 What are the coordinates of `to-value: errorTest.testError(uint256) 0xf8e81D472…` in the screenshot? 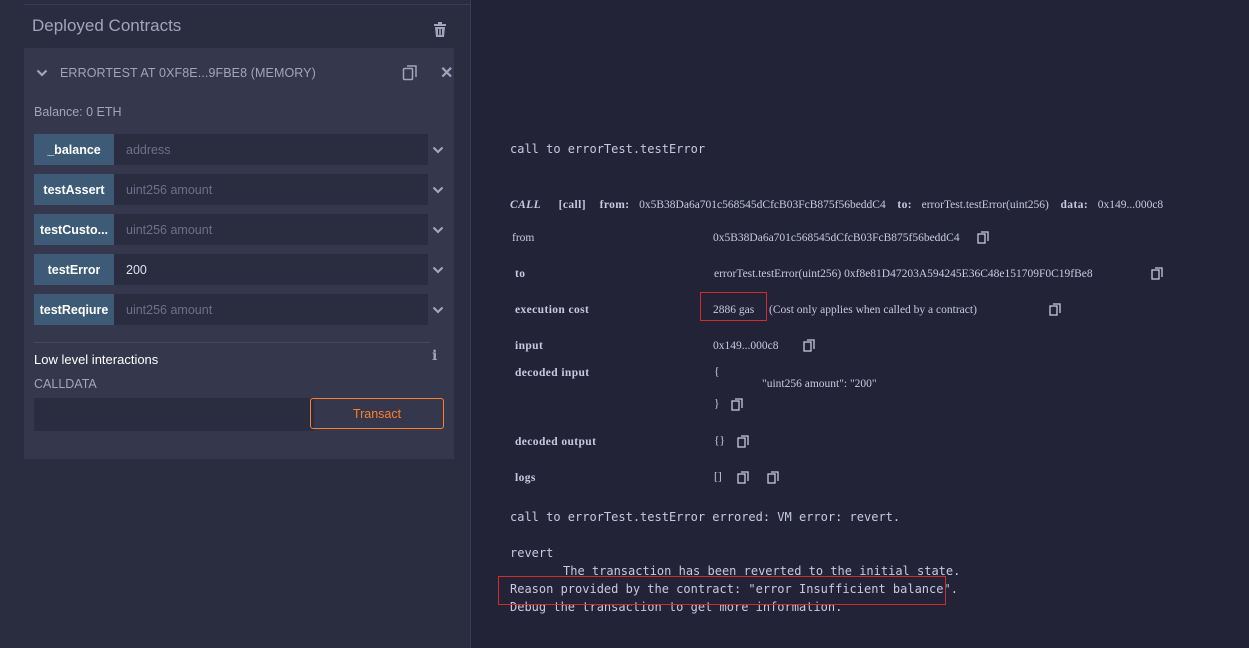 It's located at (903, 274).